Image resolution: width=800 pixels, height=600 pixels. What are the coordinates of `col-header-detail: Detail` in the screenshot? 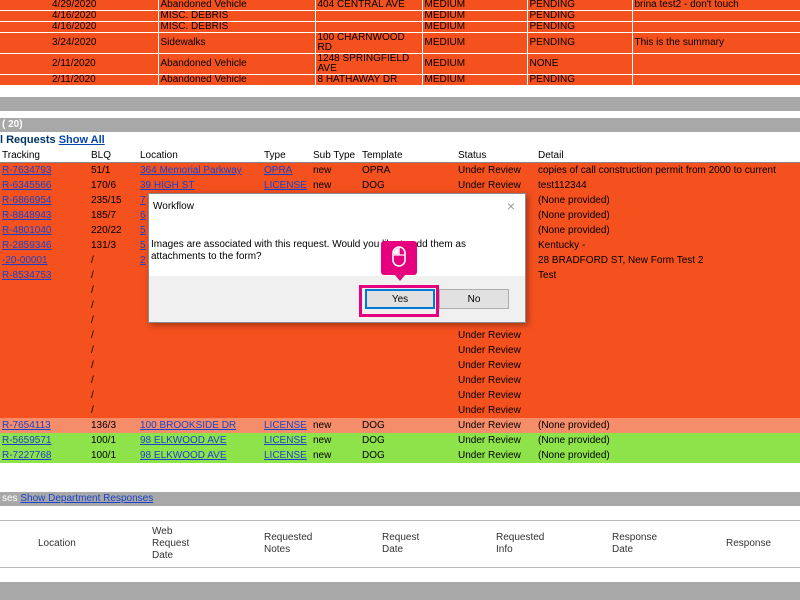 It's located at (668, 155).